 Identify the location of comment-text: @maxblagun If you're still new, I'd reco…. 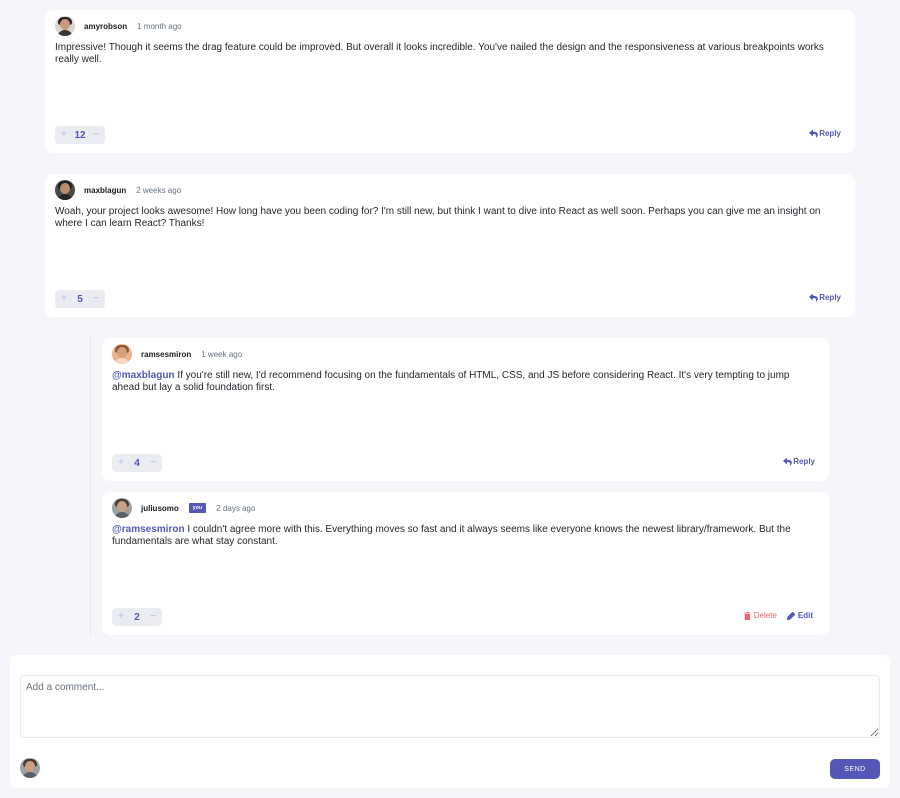
(462, 382).